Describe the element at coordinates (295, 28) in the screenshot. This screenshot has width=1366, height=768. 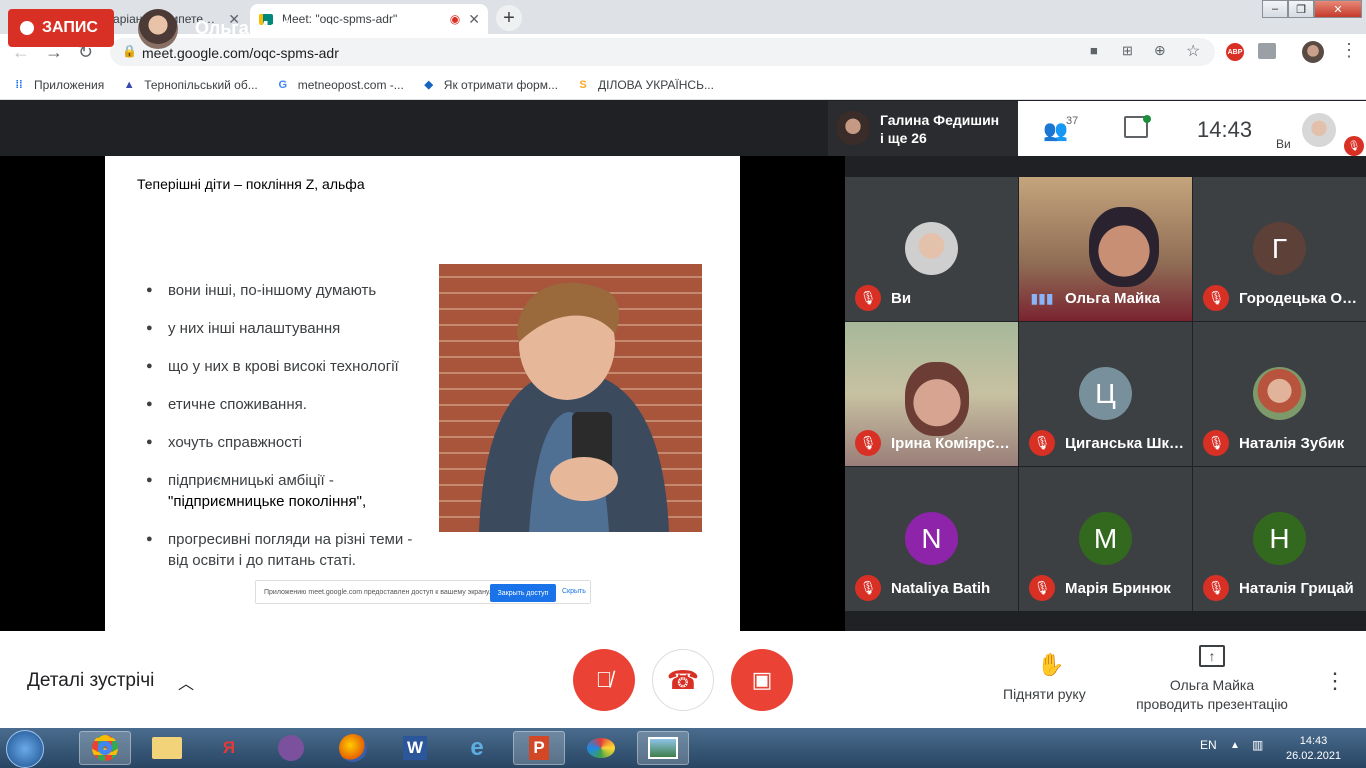
I see `presenting-title: Ольга Майка на екрані` at that location.